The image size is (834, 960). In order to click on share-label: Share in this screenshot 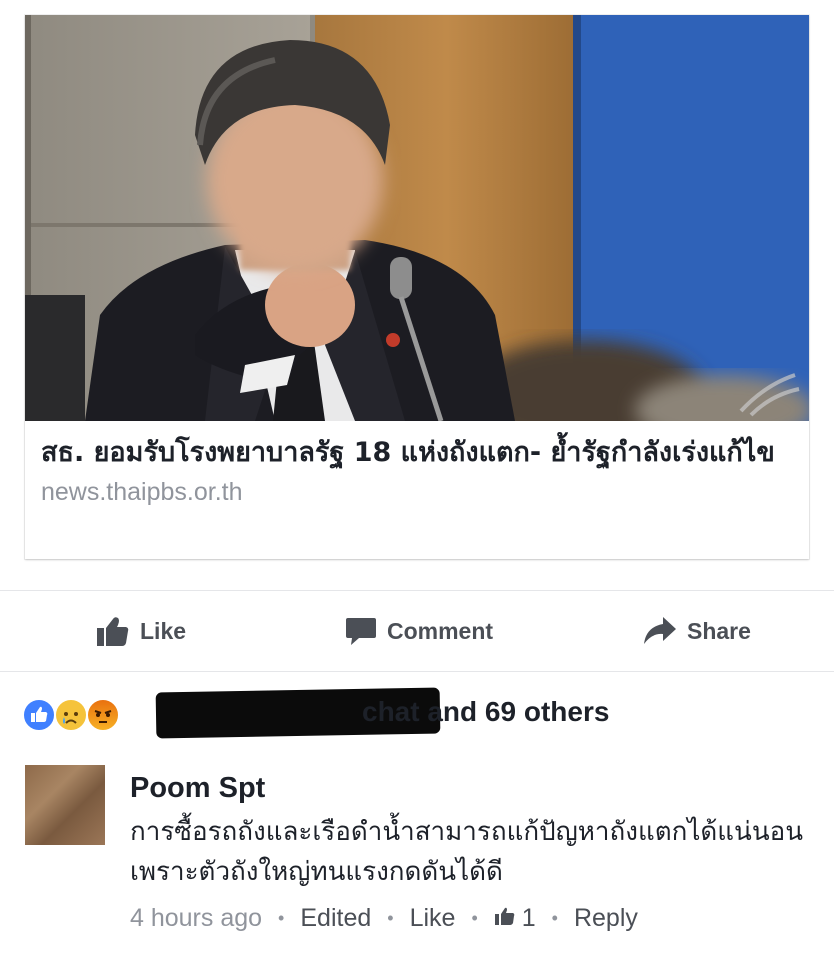, I will do `click(719, 630)`.